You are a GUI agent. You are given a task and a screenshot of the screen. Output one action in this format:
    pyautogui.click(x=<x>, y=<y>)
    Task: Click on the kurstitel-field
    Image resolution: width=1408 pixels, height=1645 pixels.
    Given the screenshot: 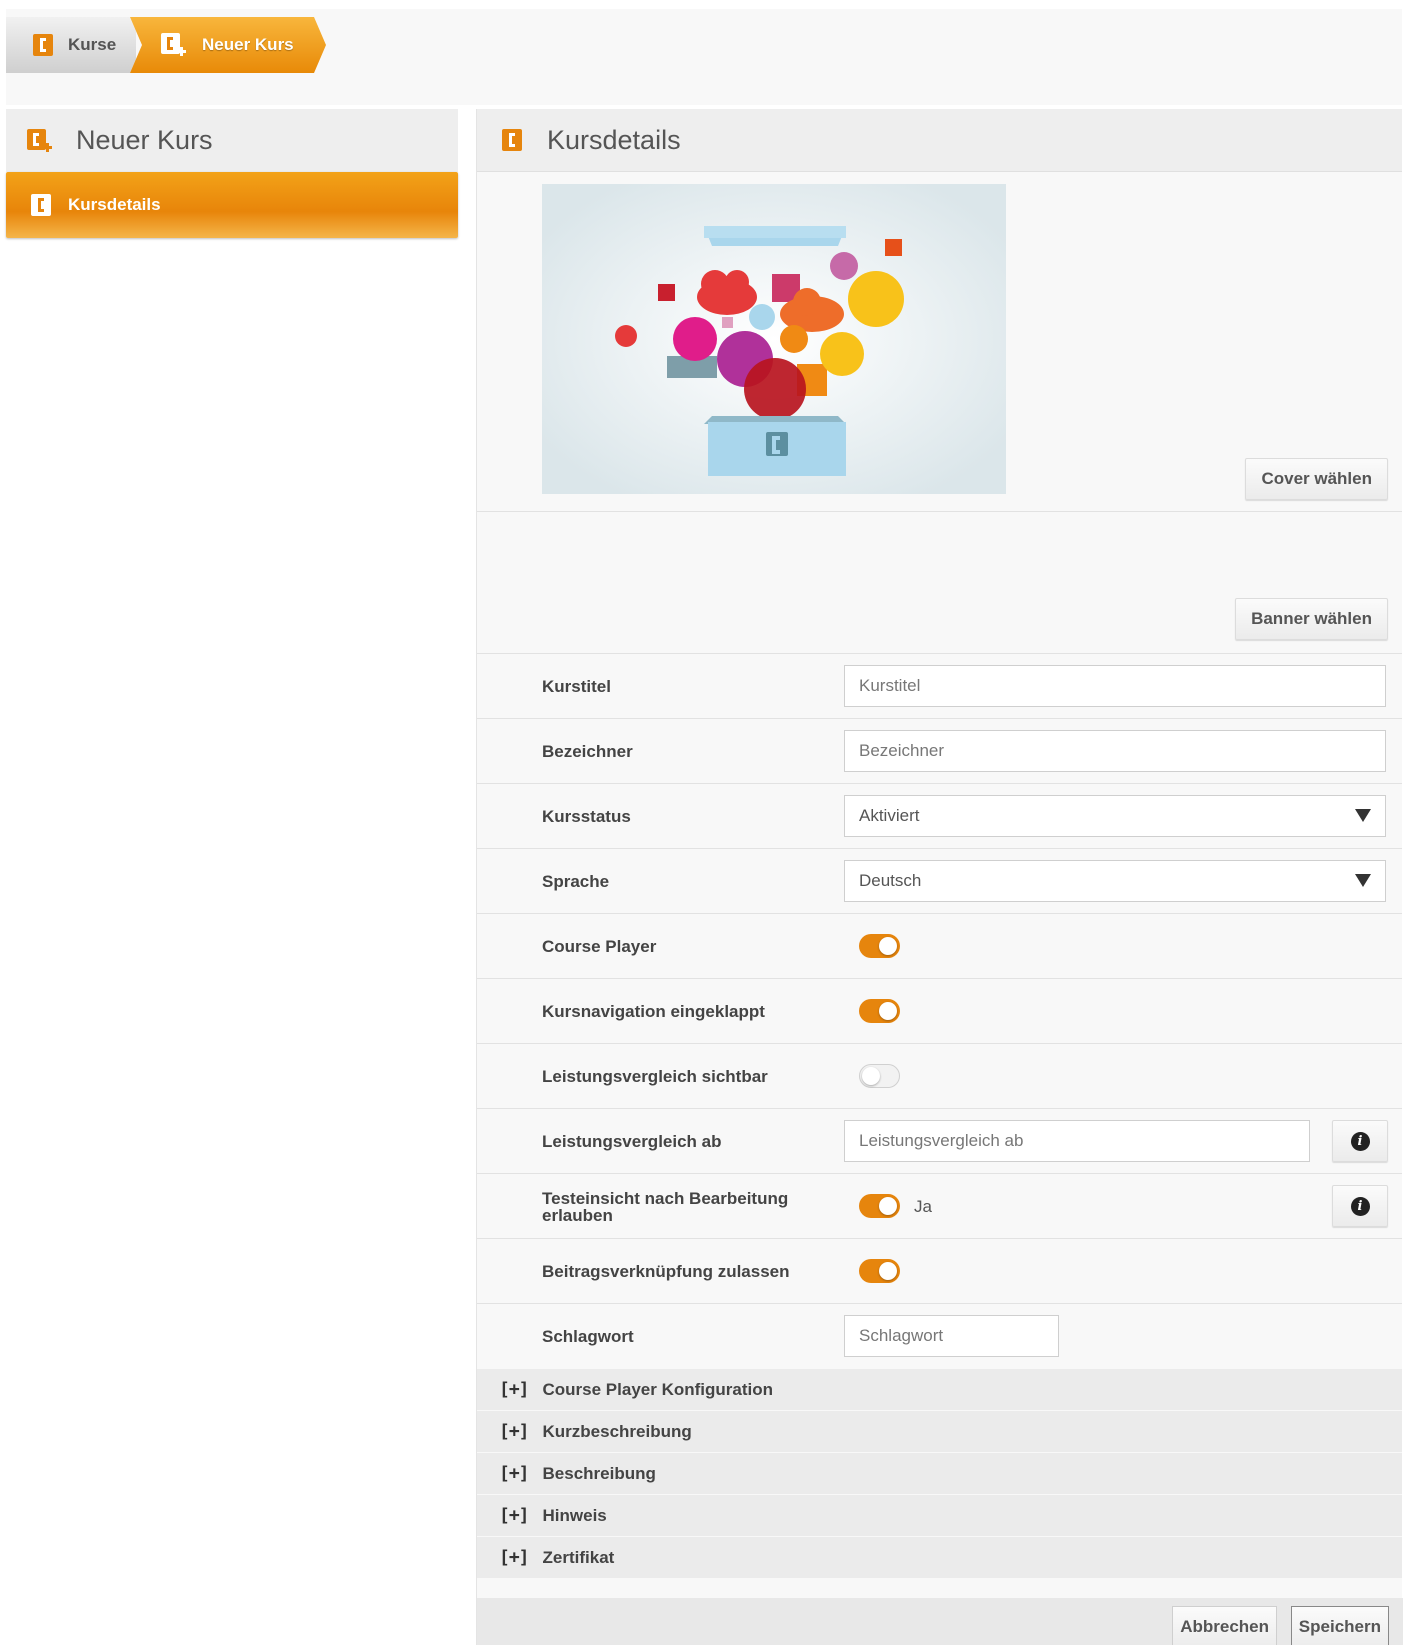 What is the action you would take?
    pyautogui.click(x=1115, y=686)
    